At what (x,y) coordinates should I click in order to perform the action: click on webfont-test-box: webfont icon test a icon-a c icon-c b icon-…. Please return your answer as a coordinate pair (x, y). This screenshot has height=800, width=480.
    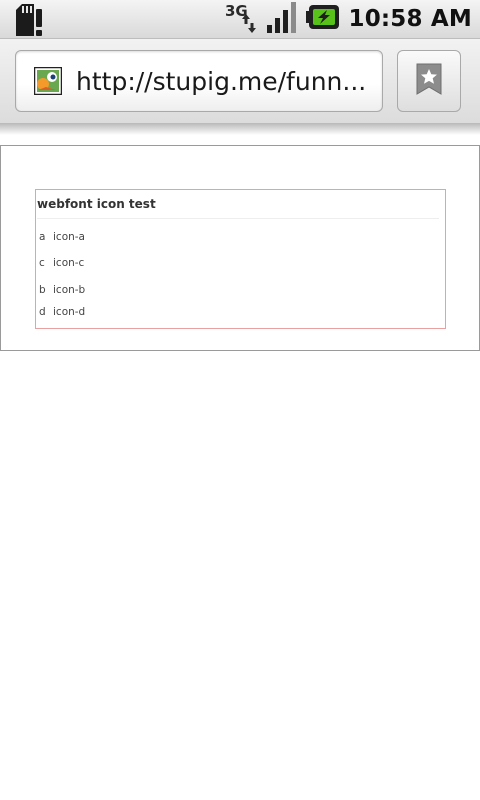
    Looking at the image, I should click on (240, 259).